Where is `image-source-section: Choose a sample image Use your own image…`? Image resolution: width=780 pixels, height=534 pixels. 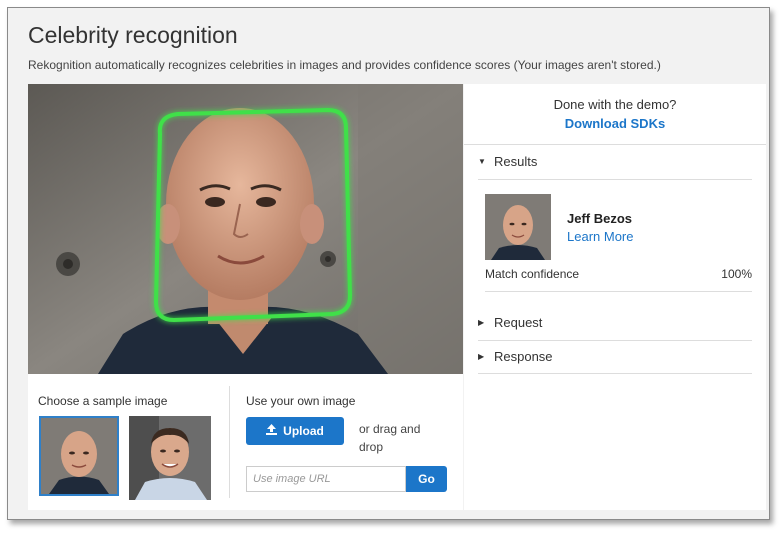
image-source-section: Choose a sample image Use your own image… is located at coordinates (245, 442).